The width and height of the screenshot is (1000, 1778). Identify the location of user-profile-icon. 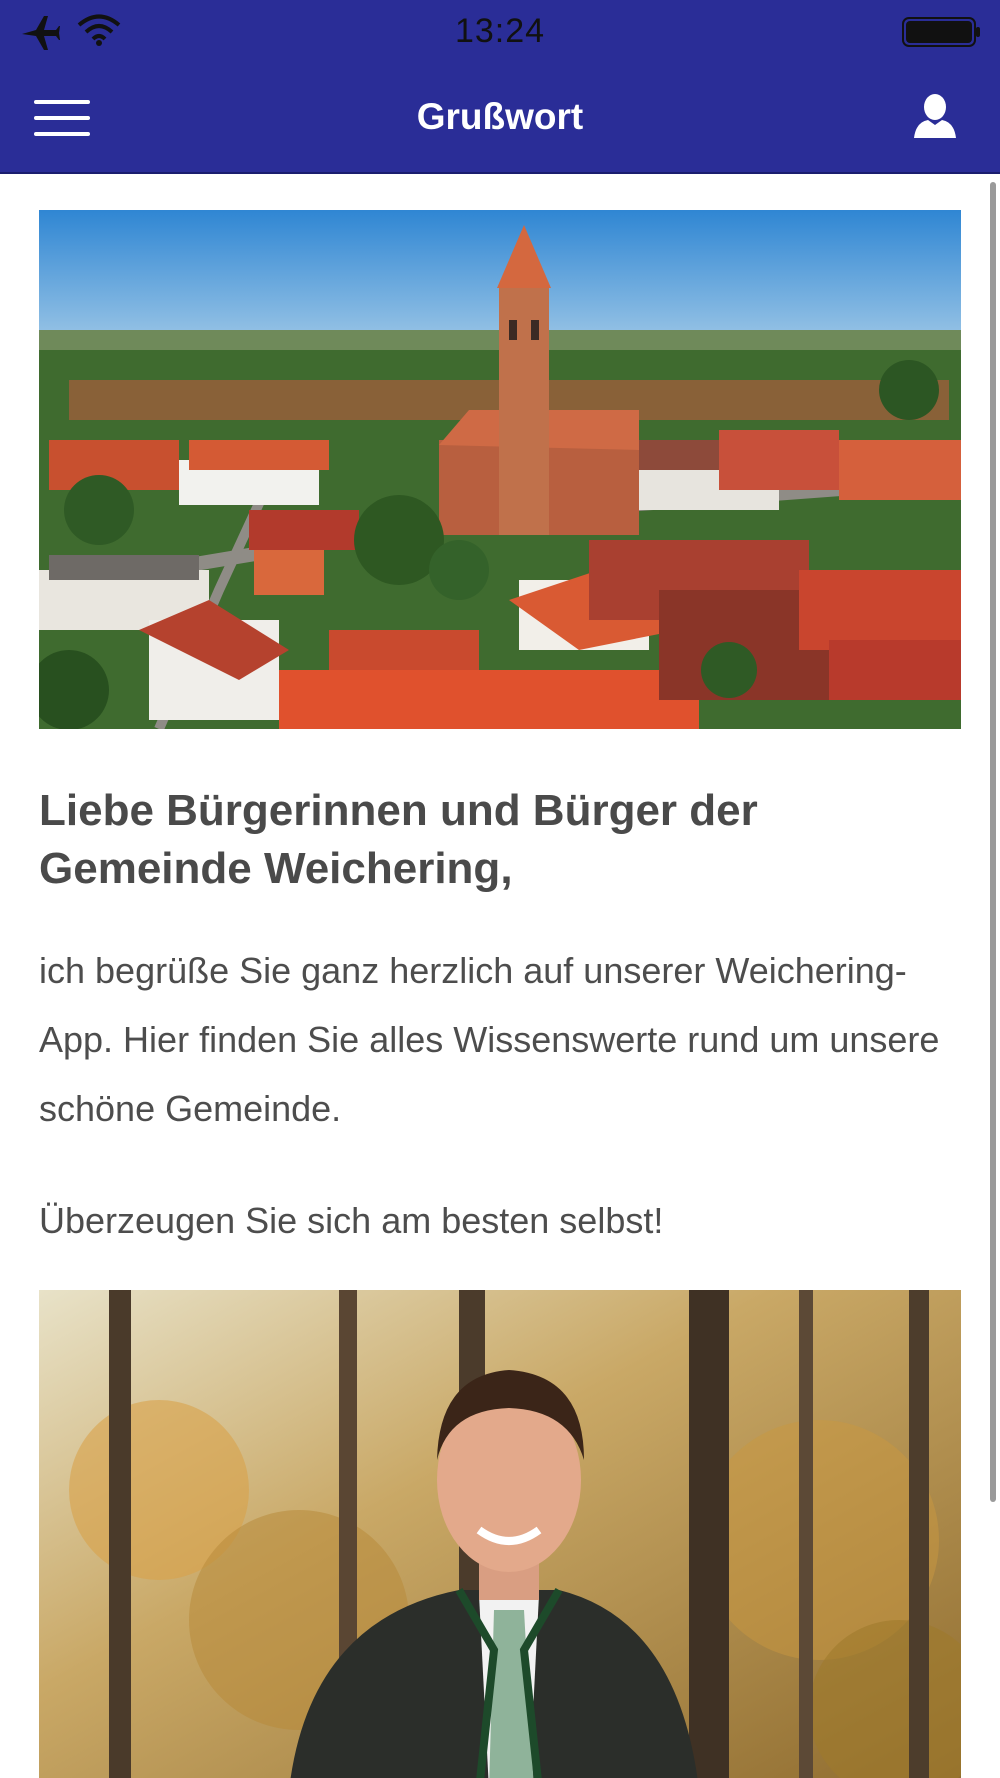
(935, 117).